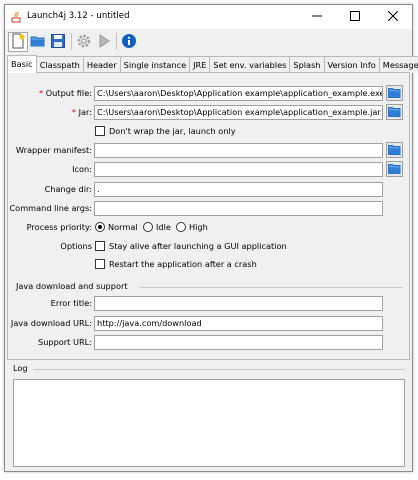  Describe the element at coordinates (238, 189) in the screenshot. I see `change-dir-field: .` at that location.